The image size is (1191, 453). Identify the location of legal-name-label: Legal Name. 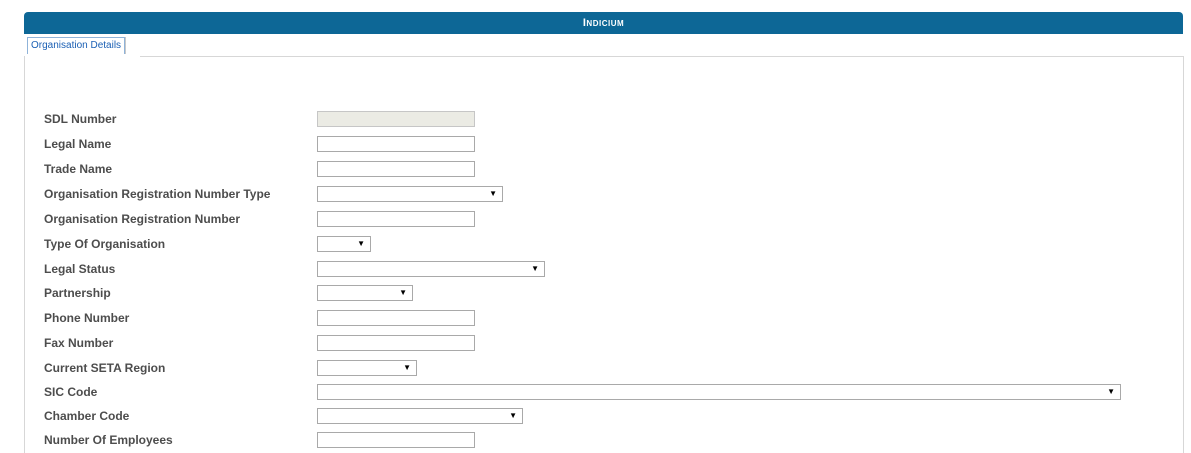
(78, 144).